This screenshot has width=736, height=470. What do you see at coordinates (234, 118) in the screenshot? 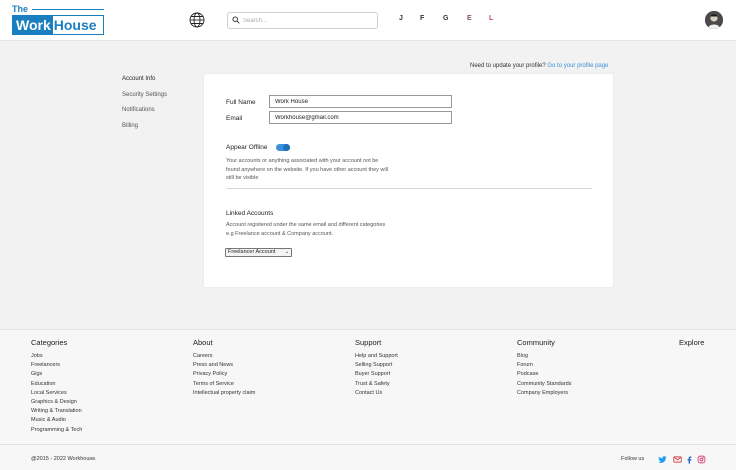
I see `email-label: Email` at bounding box center [234, 118].